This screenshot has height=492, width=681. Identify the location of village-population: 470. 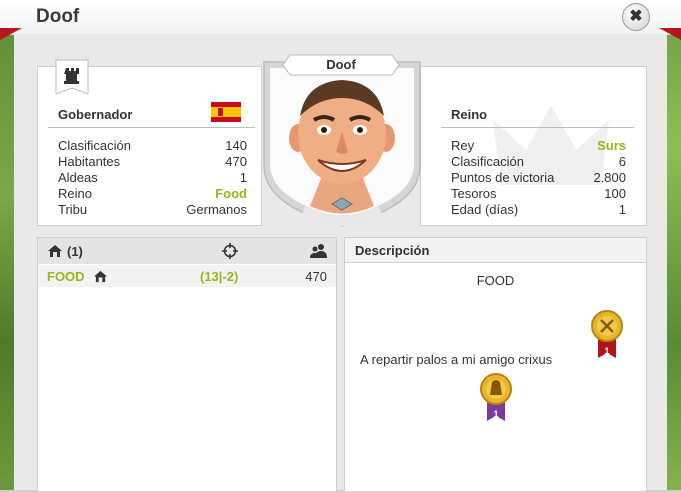
(316, 276).